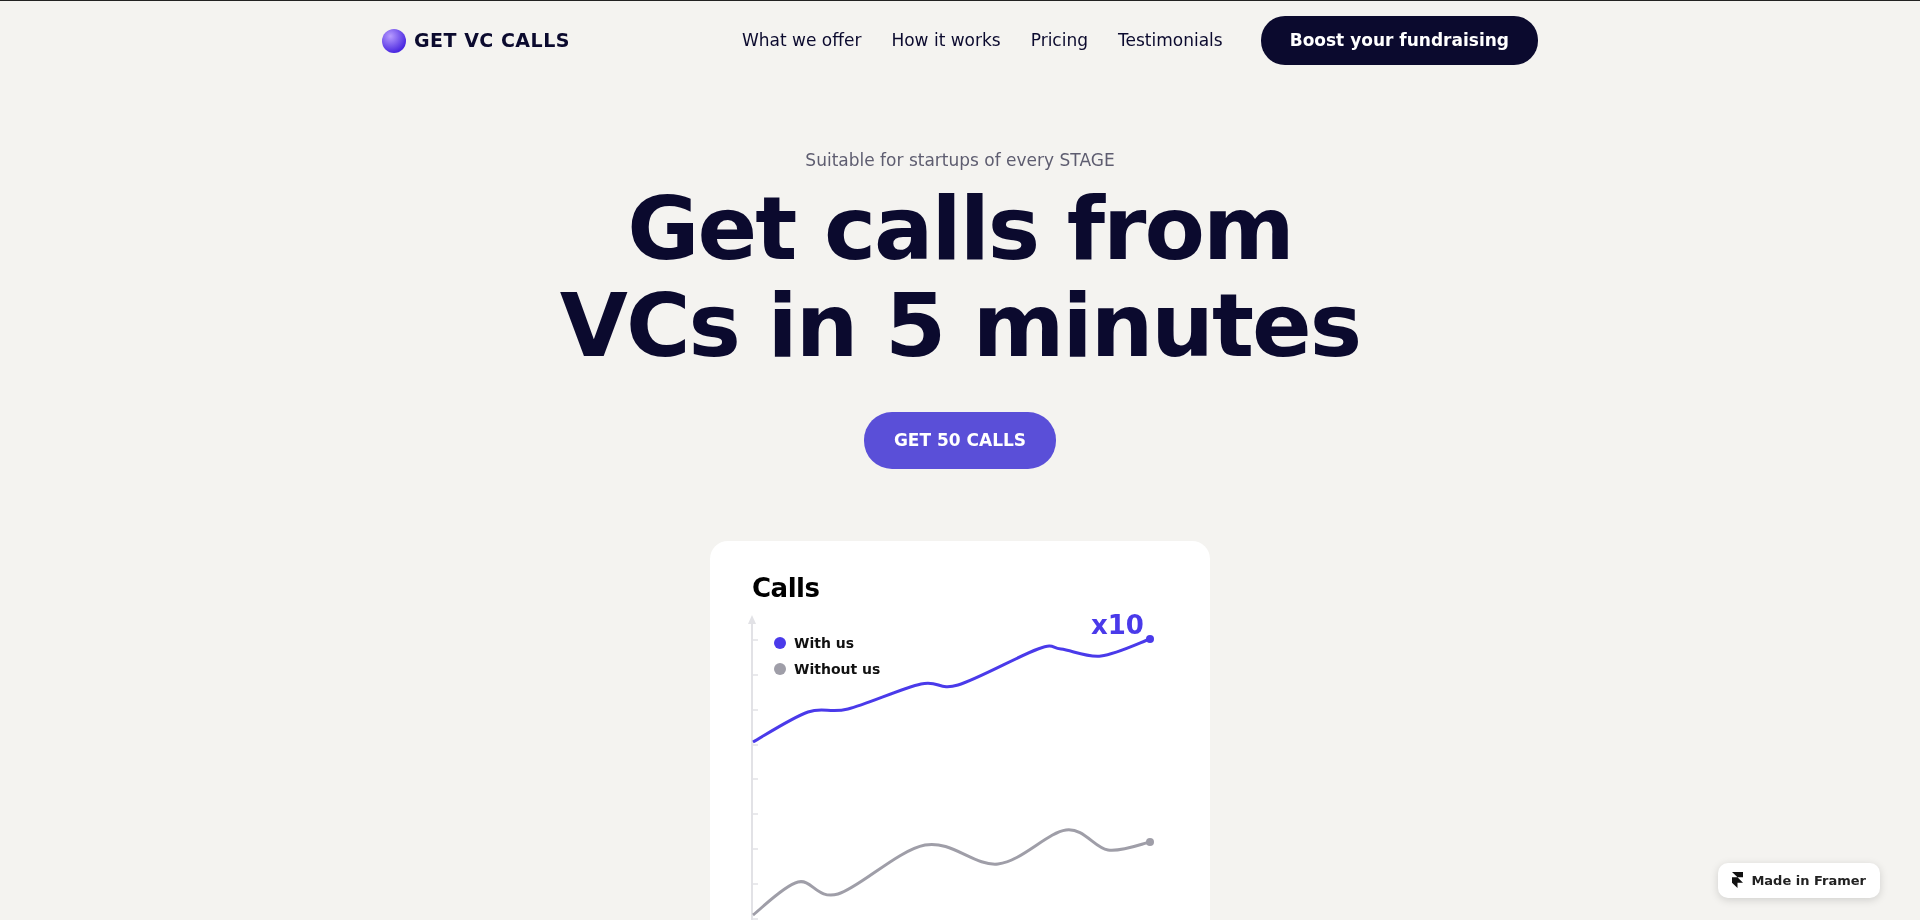 Image resolution: width=1920 pixels, height=920 pixels. Describe the element at coordinates (802, 40) in the screenshot. I see `nav-link: What we offer` at that location.